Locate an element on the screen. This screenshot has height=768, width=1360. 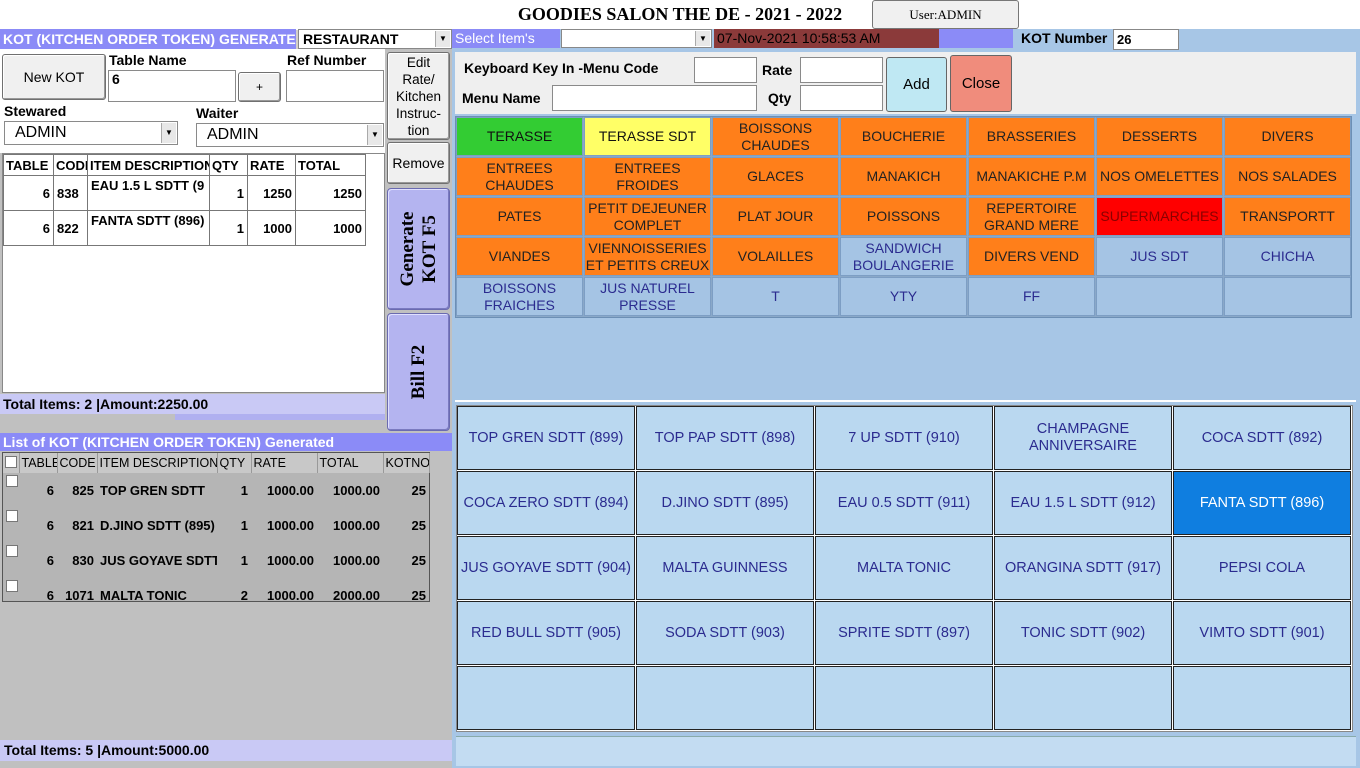
order-type-select: RESTAURANT ▼ is located at coordinates (375, 39).